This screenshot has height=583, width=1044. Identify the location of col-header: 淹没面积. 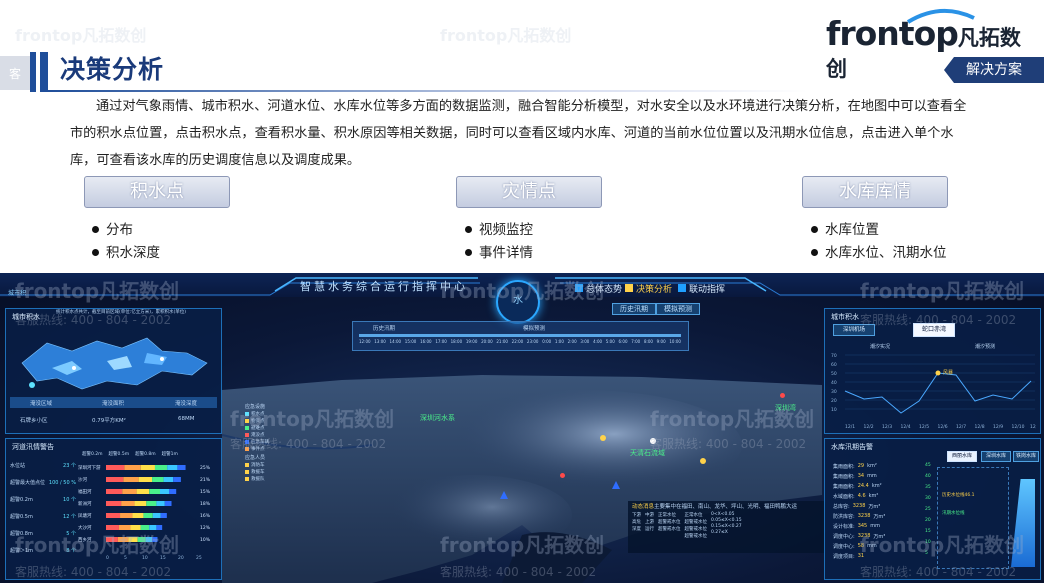
(113, 404).